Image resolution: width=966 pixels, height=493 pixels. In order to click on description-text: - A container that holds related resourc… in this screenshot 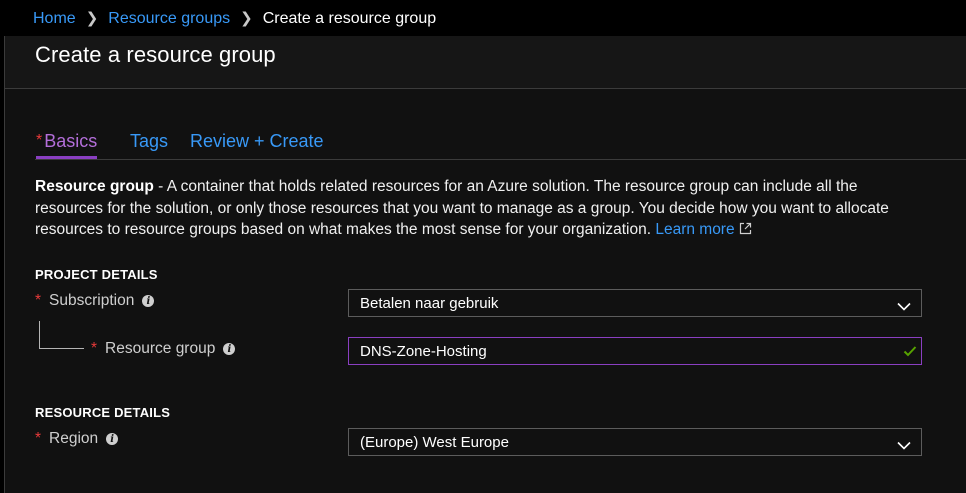, I will do `click(462, 208)`.